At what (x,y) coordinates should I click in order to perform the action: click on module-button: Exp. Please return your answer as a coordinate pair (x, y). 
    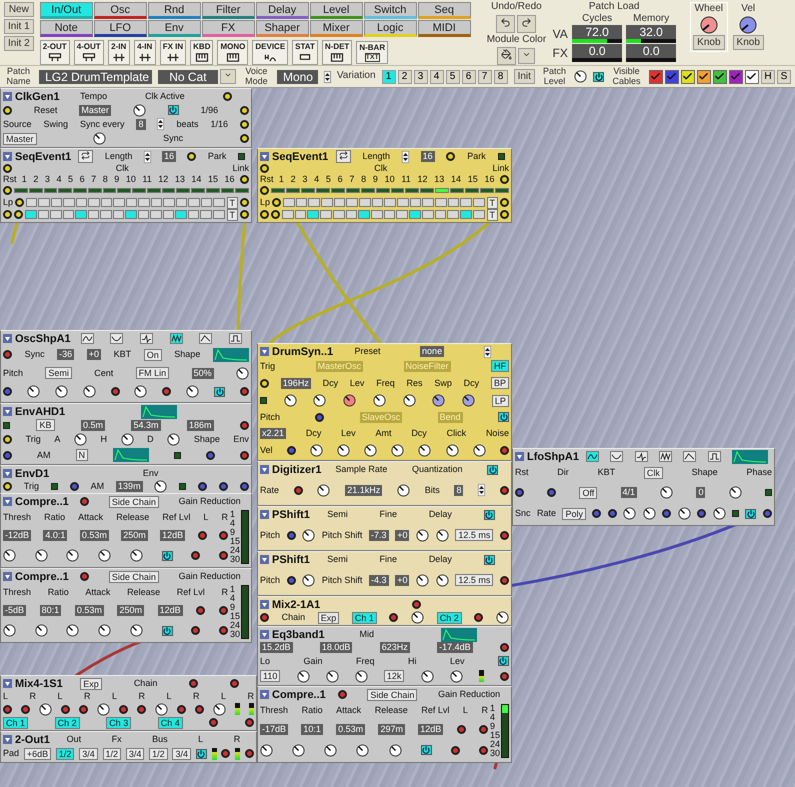
    Looking at the image, I should click on (91, 684).